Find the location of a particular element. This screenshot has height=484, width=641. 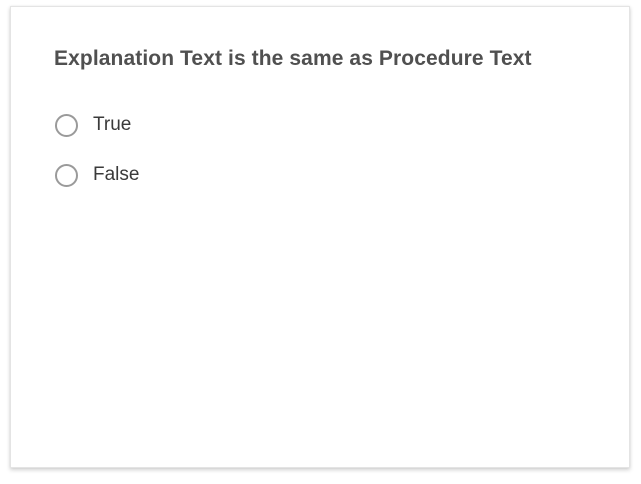

option-label-false: False is located at coordinates (116, 174).